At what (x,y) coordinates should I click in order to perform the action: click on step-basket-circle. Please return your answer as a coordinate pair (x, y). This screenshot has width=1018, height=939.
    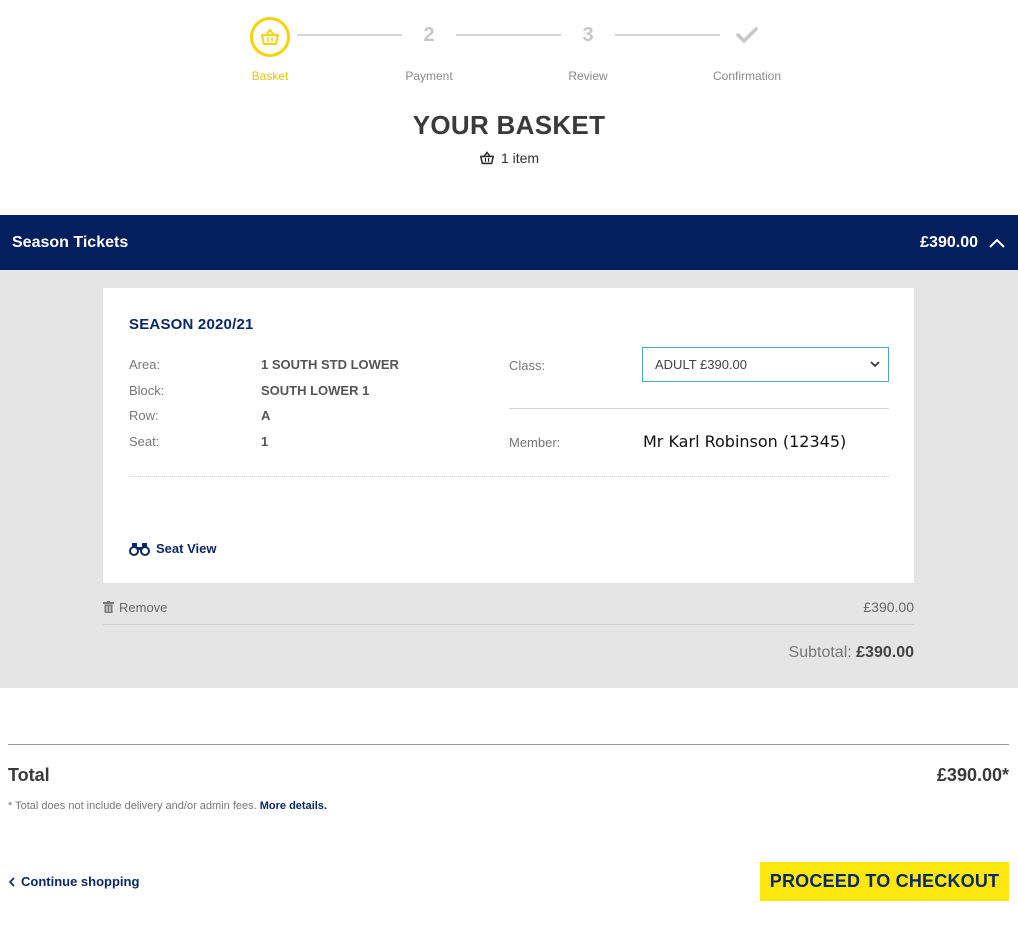
    Looking at the image, I should click on (270, 37).